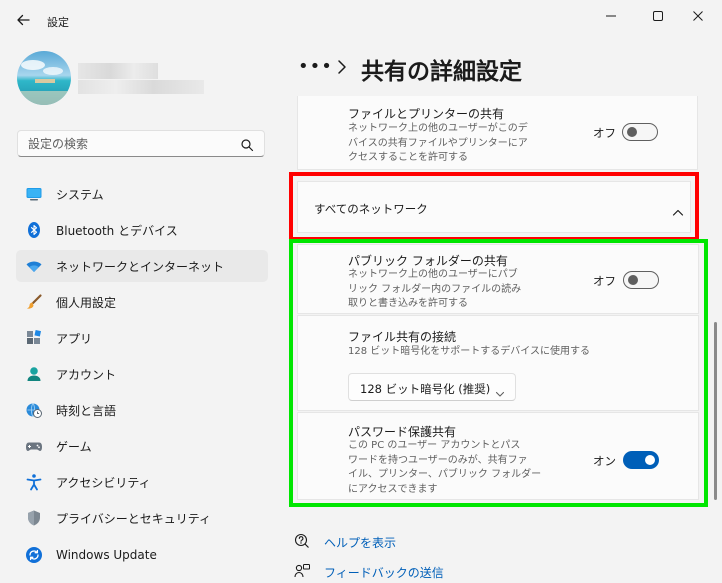  I want to click on search-input, so click(123, 143).